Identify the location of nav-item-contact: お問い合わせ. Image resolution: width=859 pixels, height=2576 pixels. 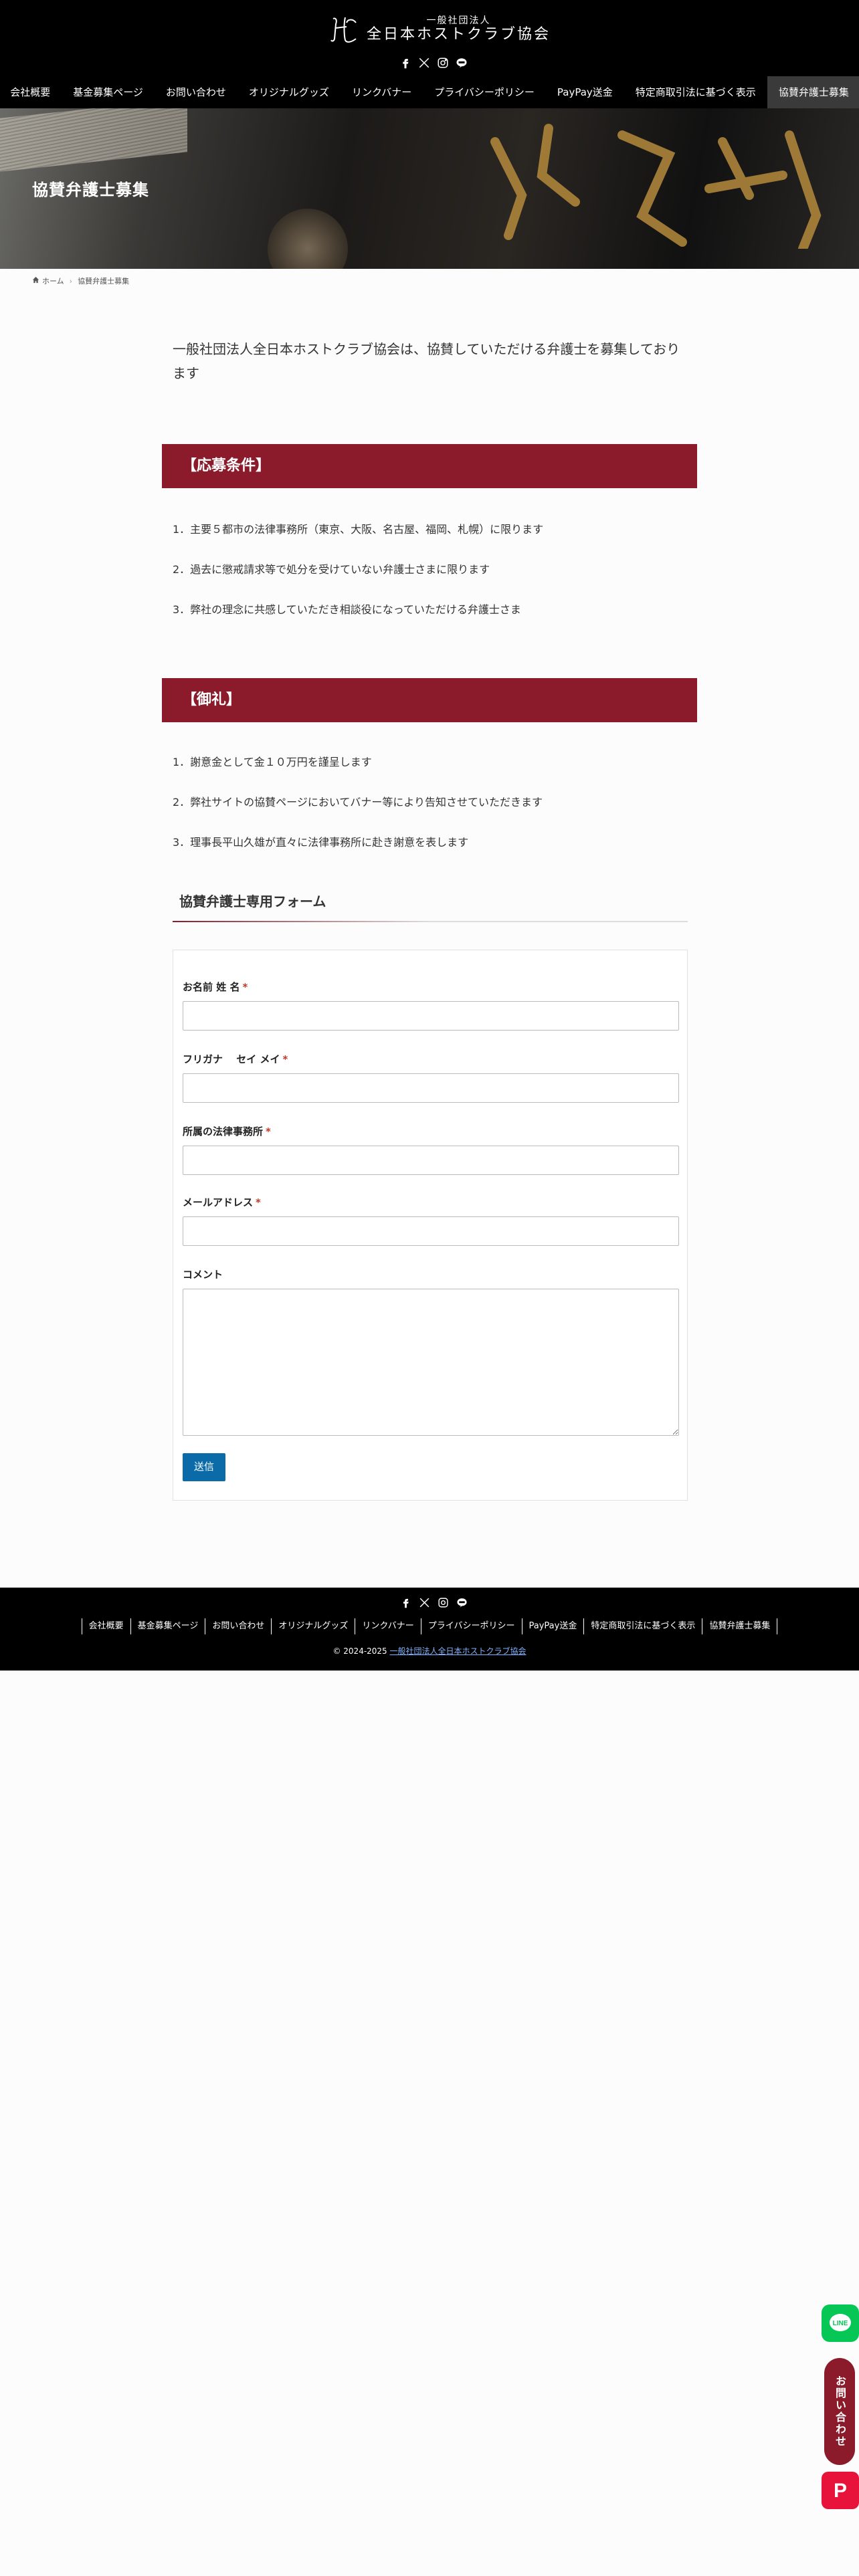
(196, 92).